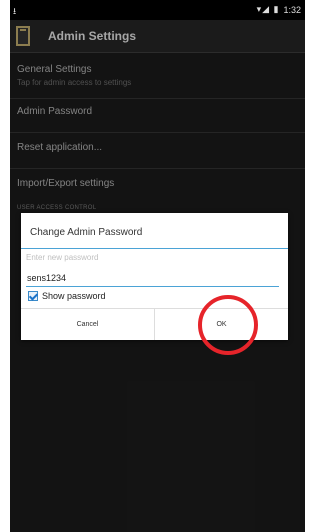 The image size is (320, 532). Describe the element at coordinates (74, 296) in the screenshot. I see `show-password-label: Show password` at that location.